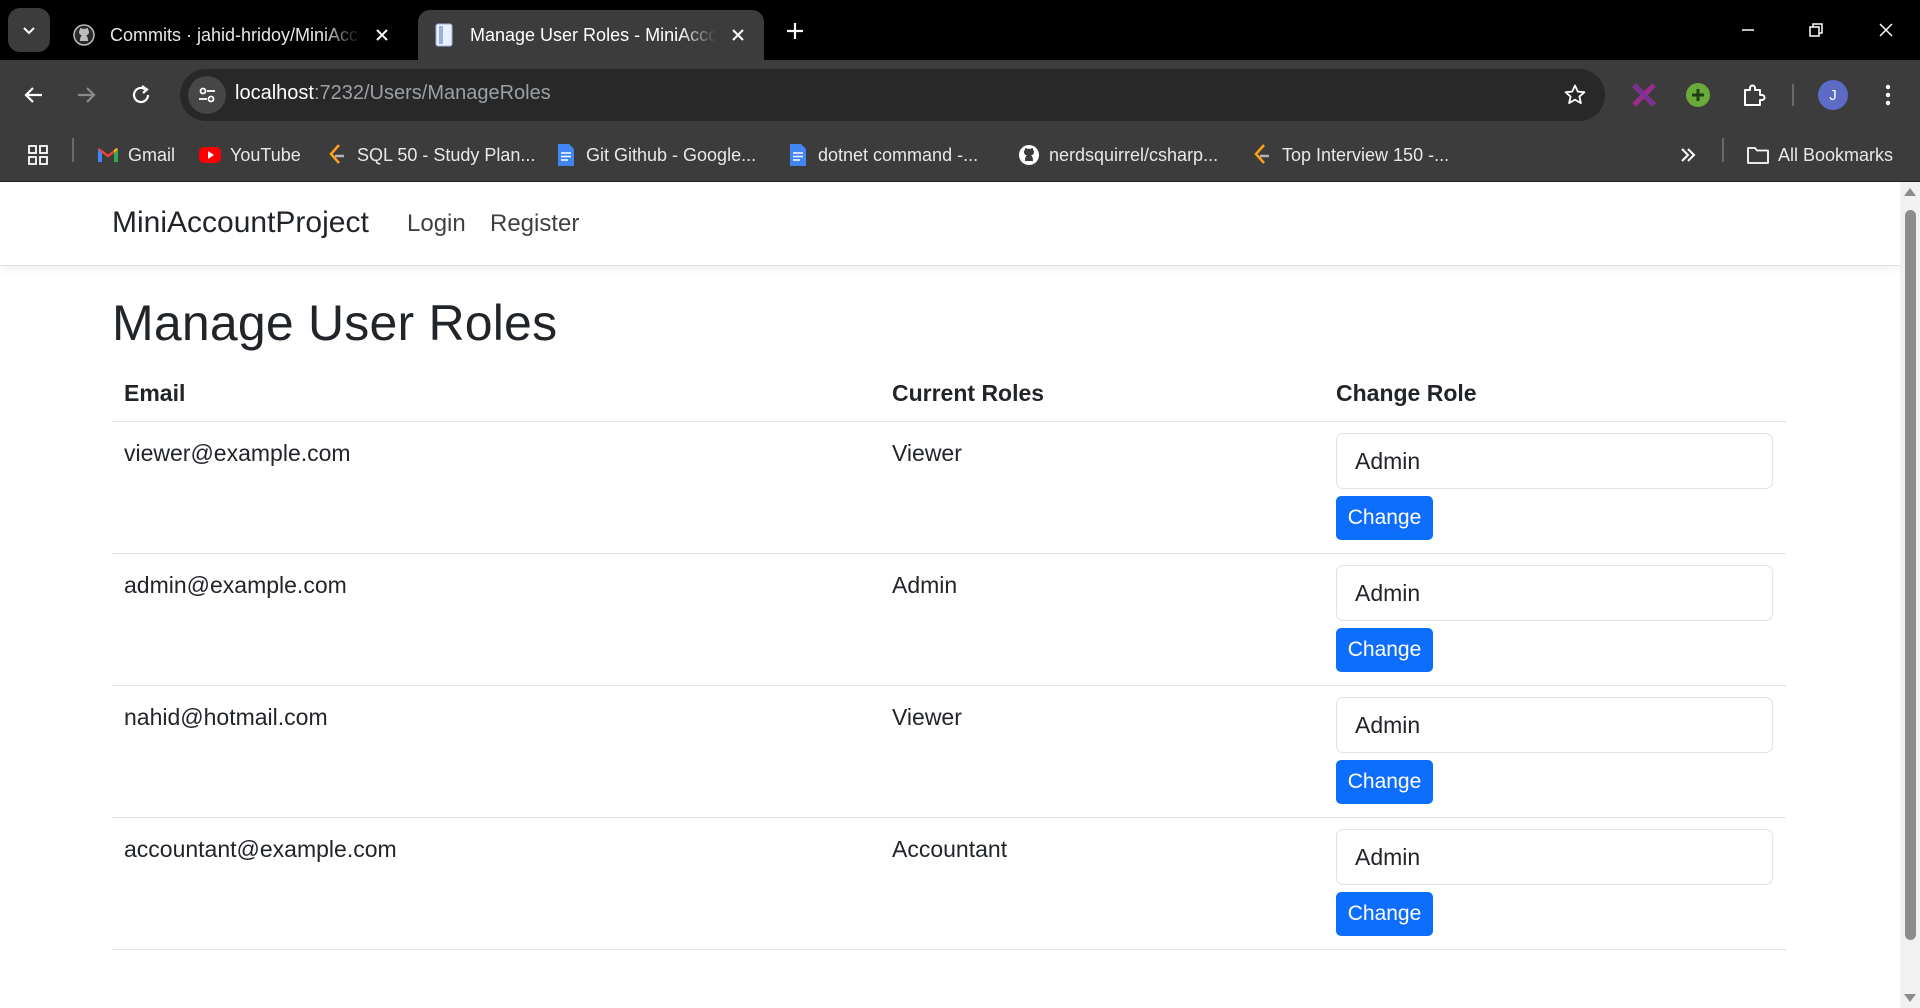  What do you see at coordinates (1793, 95) in the screenshot?
I see `toolbar-divider` at bounding box center [1793, 95].